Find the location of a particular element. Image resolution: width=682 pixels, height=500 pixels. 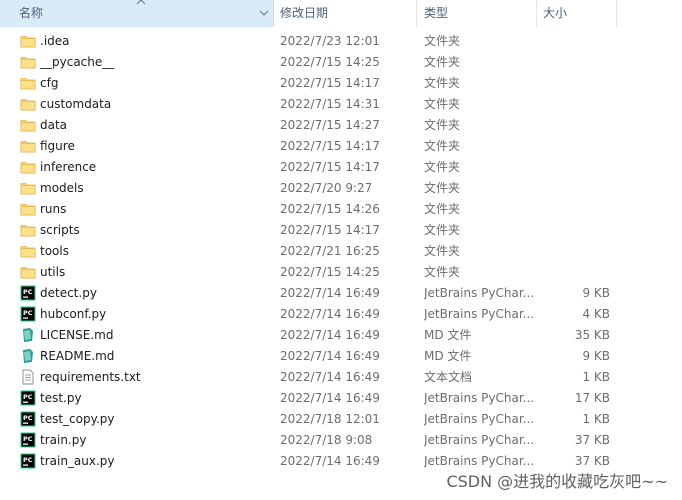

file-name: .idea is located at coordinates (55, 41).